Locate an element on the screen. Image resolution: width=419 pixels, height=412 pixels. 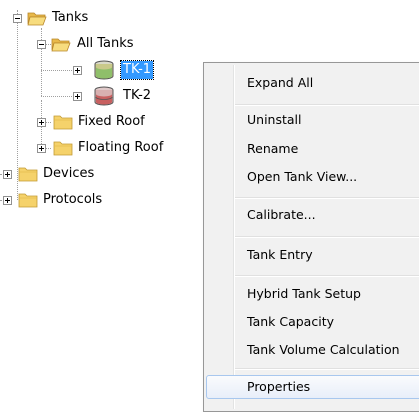
menu-item-label: Tank Volume Calculation is located at coordinates (323, 349).